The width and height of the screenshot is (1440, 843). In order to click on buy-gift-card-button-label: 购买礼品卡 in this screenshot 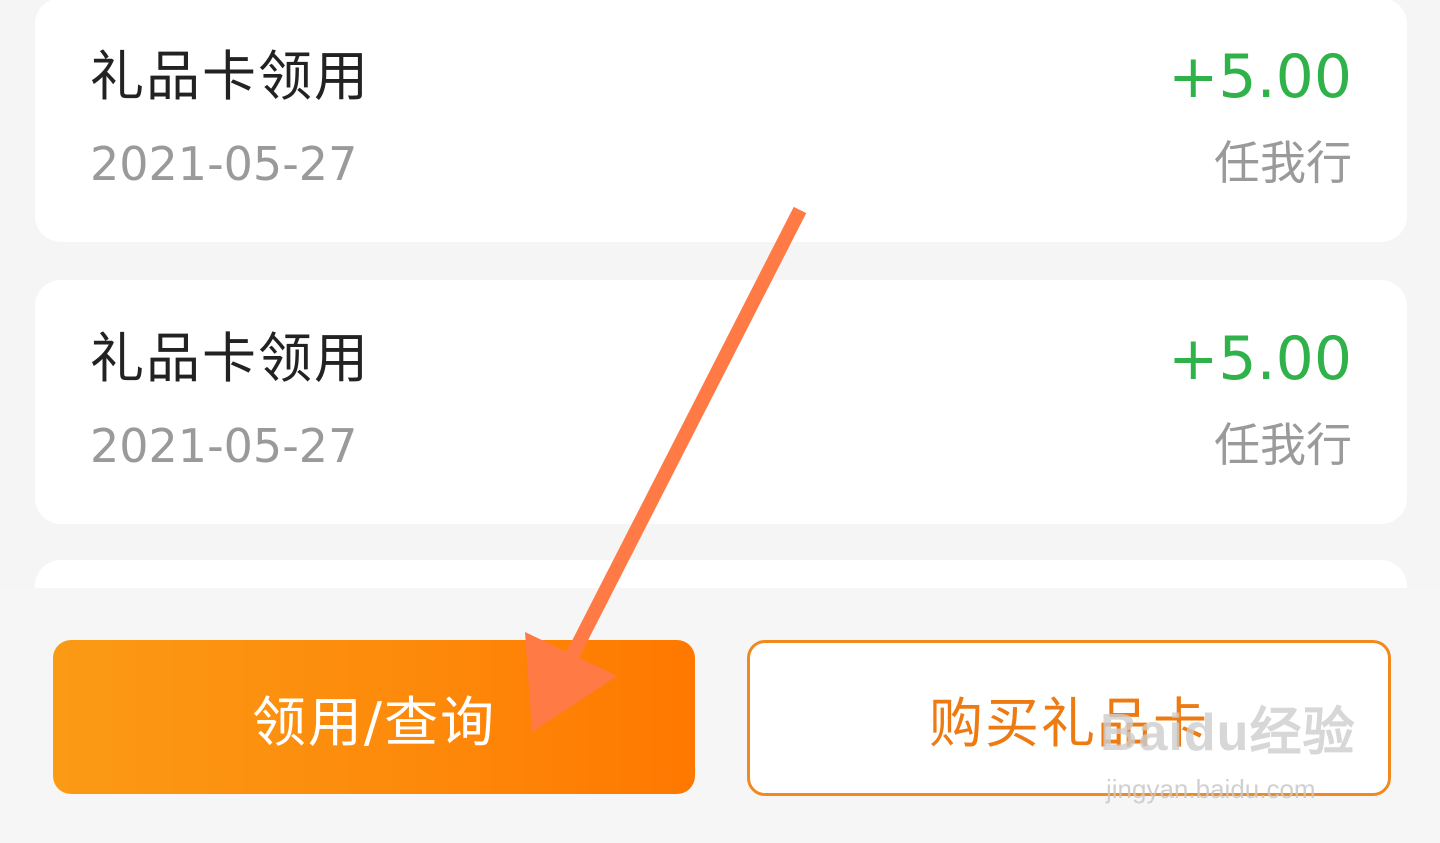, I will do `click(1069, 723)`.